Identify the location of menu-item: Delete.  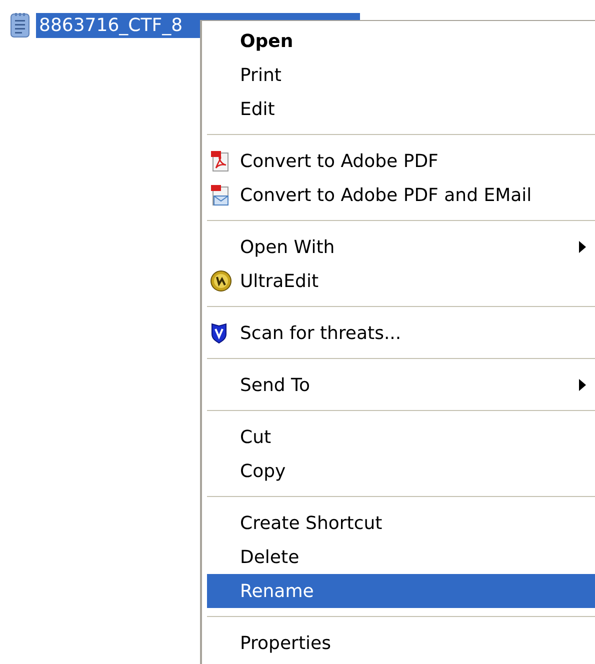
(401, 557).